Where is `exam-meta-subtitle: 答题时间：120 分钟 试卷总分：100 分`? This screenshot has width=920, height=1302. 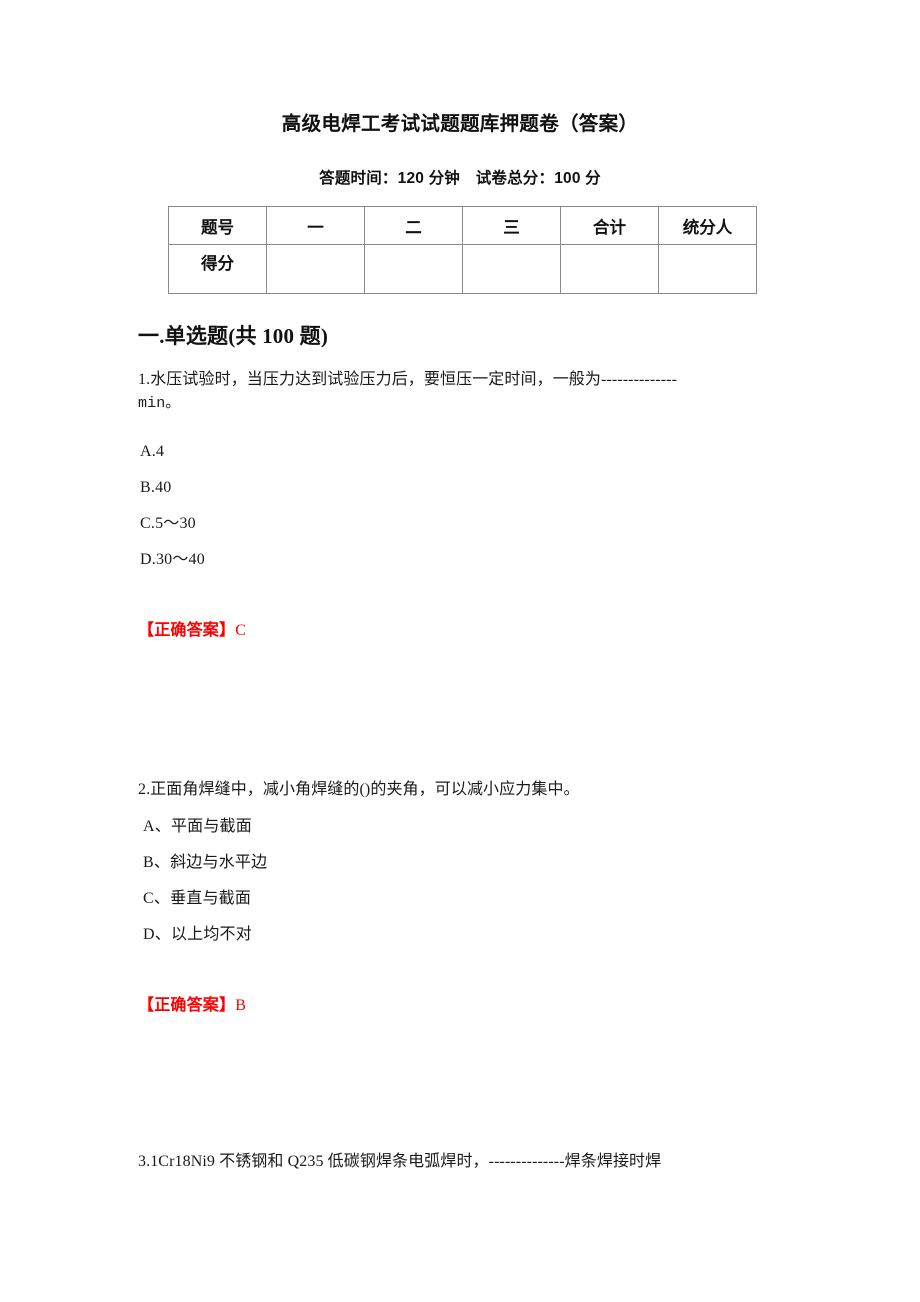 exam-meta-subtitle: 答题时间：120 分钟 试卷总分：100 分 is located at coordinates (460, 178).